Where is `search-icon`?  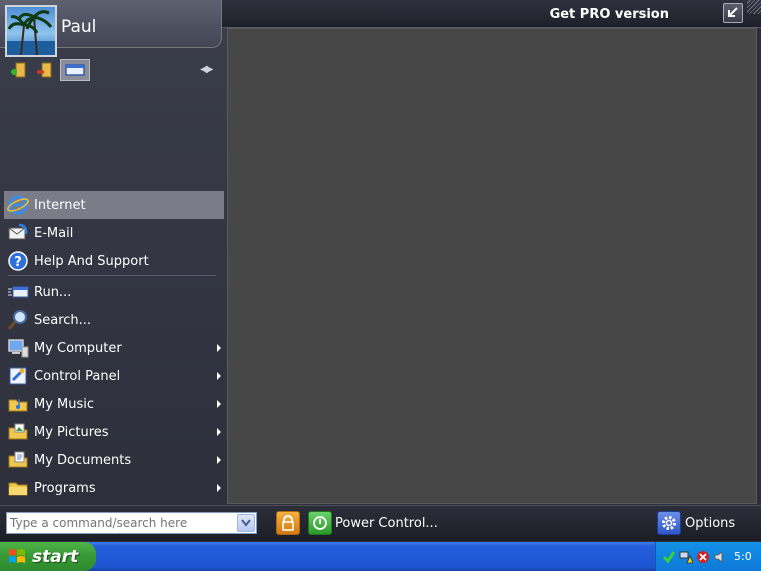 search-icon is located at coordinates (18, 320).